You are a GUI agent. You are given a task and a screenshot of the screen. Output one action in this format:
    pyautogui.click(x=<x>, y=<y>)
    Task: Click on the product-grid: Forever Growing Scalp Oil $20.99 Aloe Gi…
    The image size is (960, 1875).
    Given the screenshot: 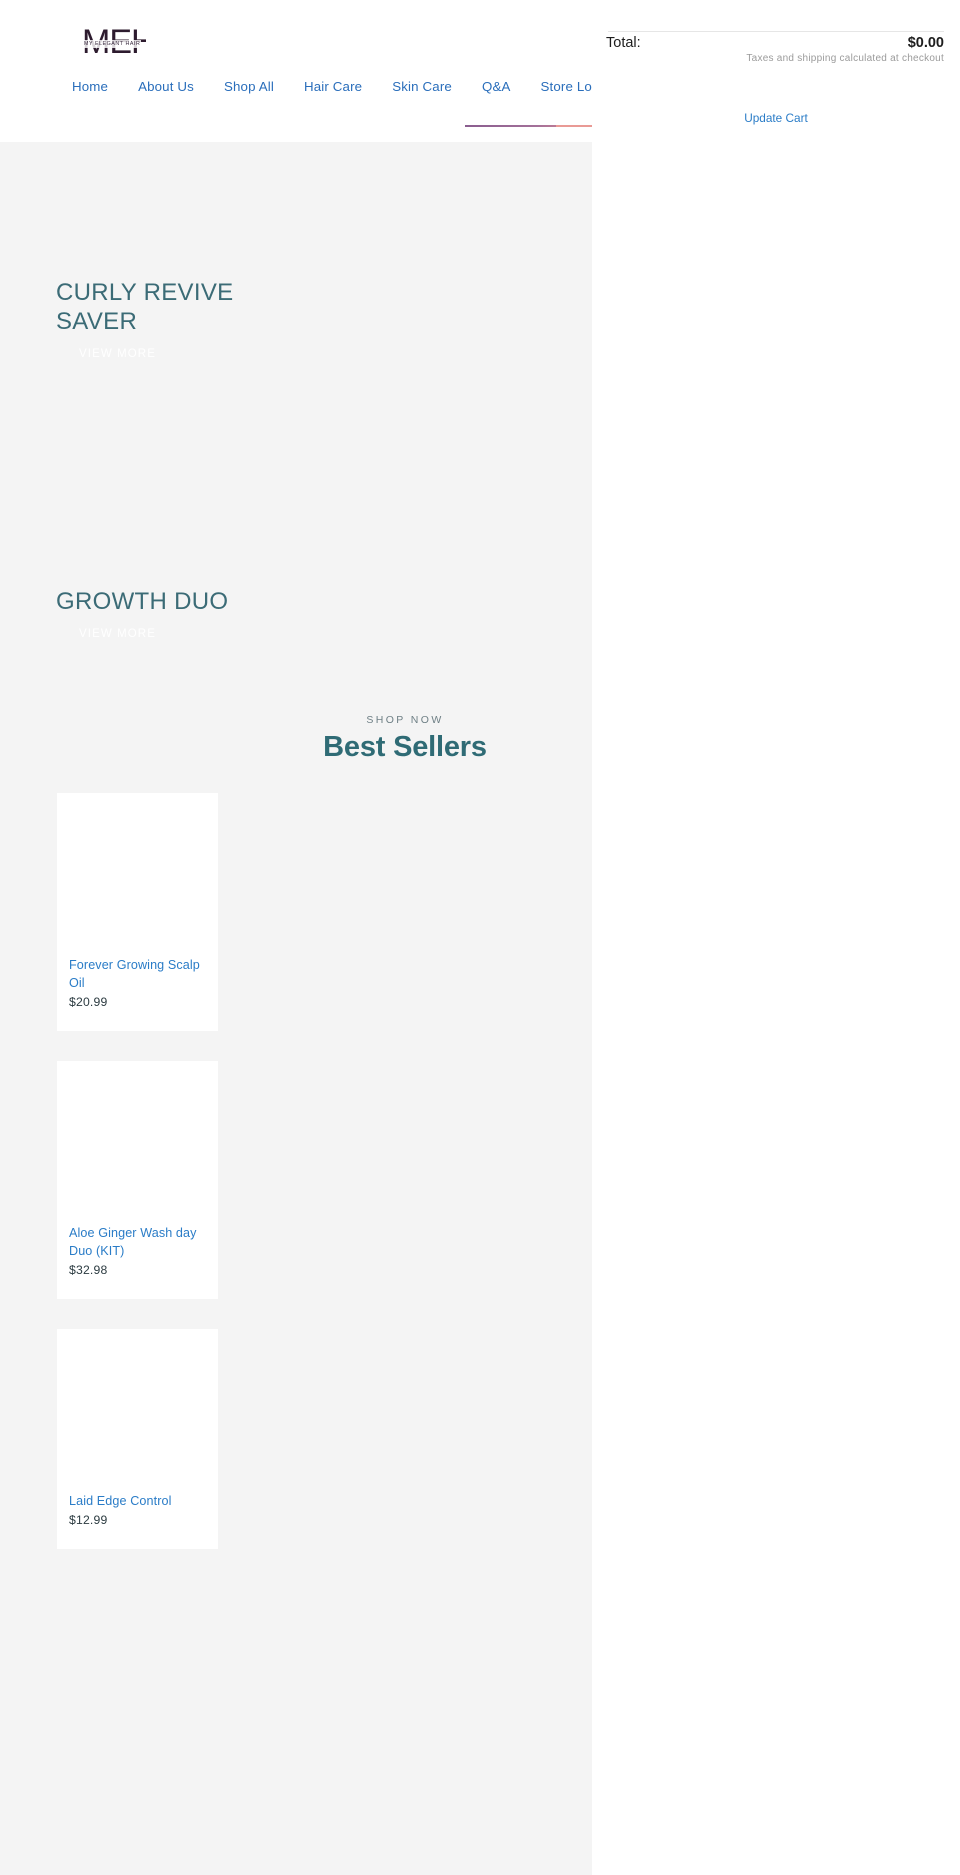 What is the action you would take?
    pyautogui.click(x=137, y=1186)
    